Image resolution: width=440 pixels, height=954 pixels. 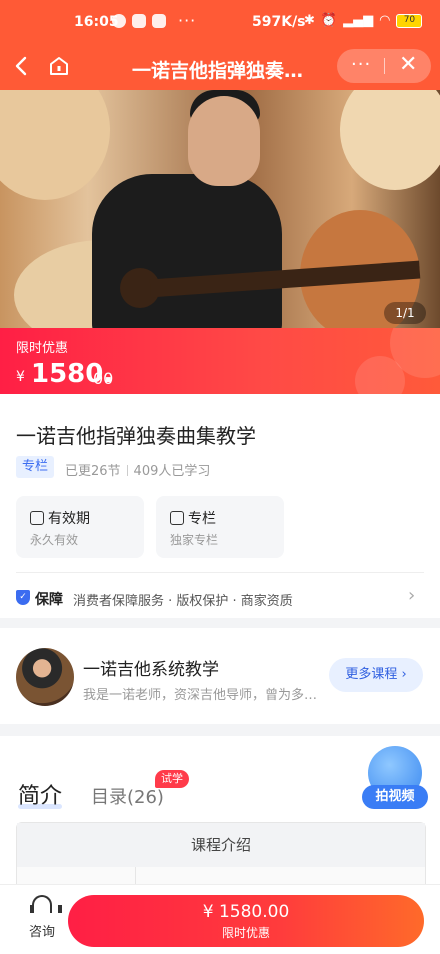 What do you see at coordinates (177, 518) in the screenshot?
I see `bookmark-icon` at bounding box center [177, 518].